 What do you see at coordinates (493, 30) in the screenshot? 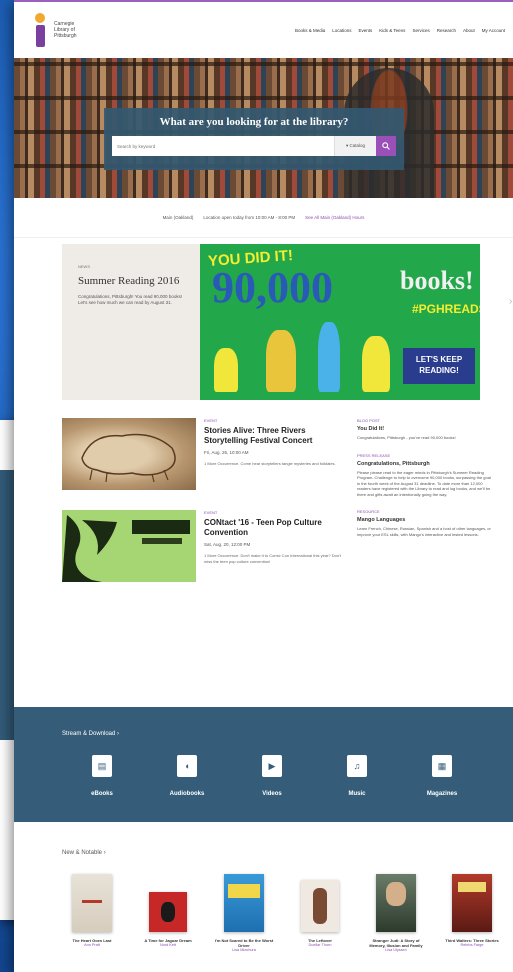
I see `nav-my-account: My Account` at bounding box center [493, 30].